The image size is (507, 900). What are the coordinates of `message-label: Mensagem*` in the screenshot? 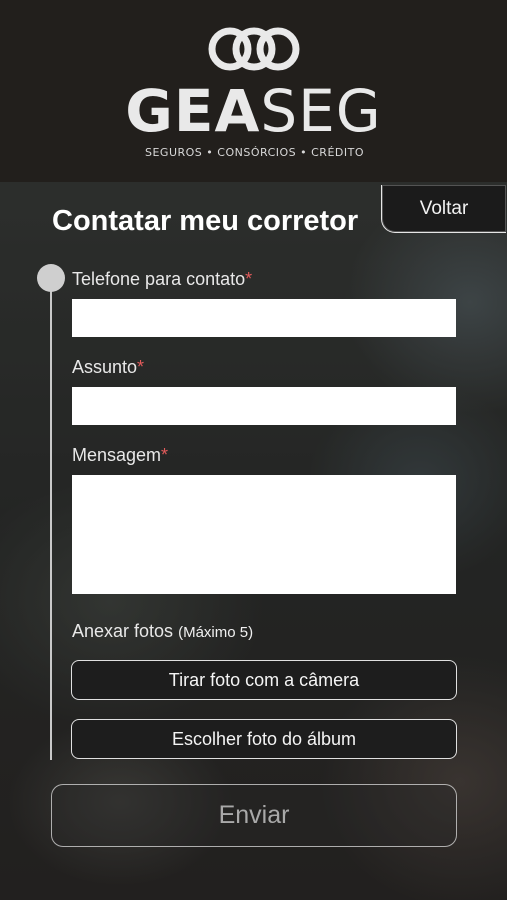 It's located at (120, 455).